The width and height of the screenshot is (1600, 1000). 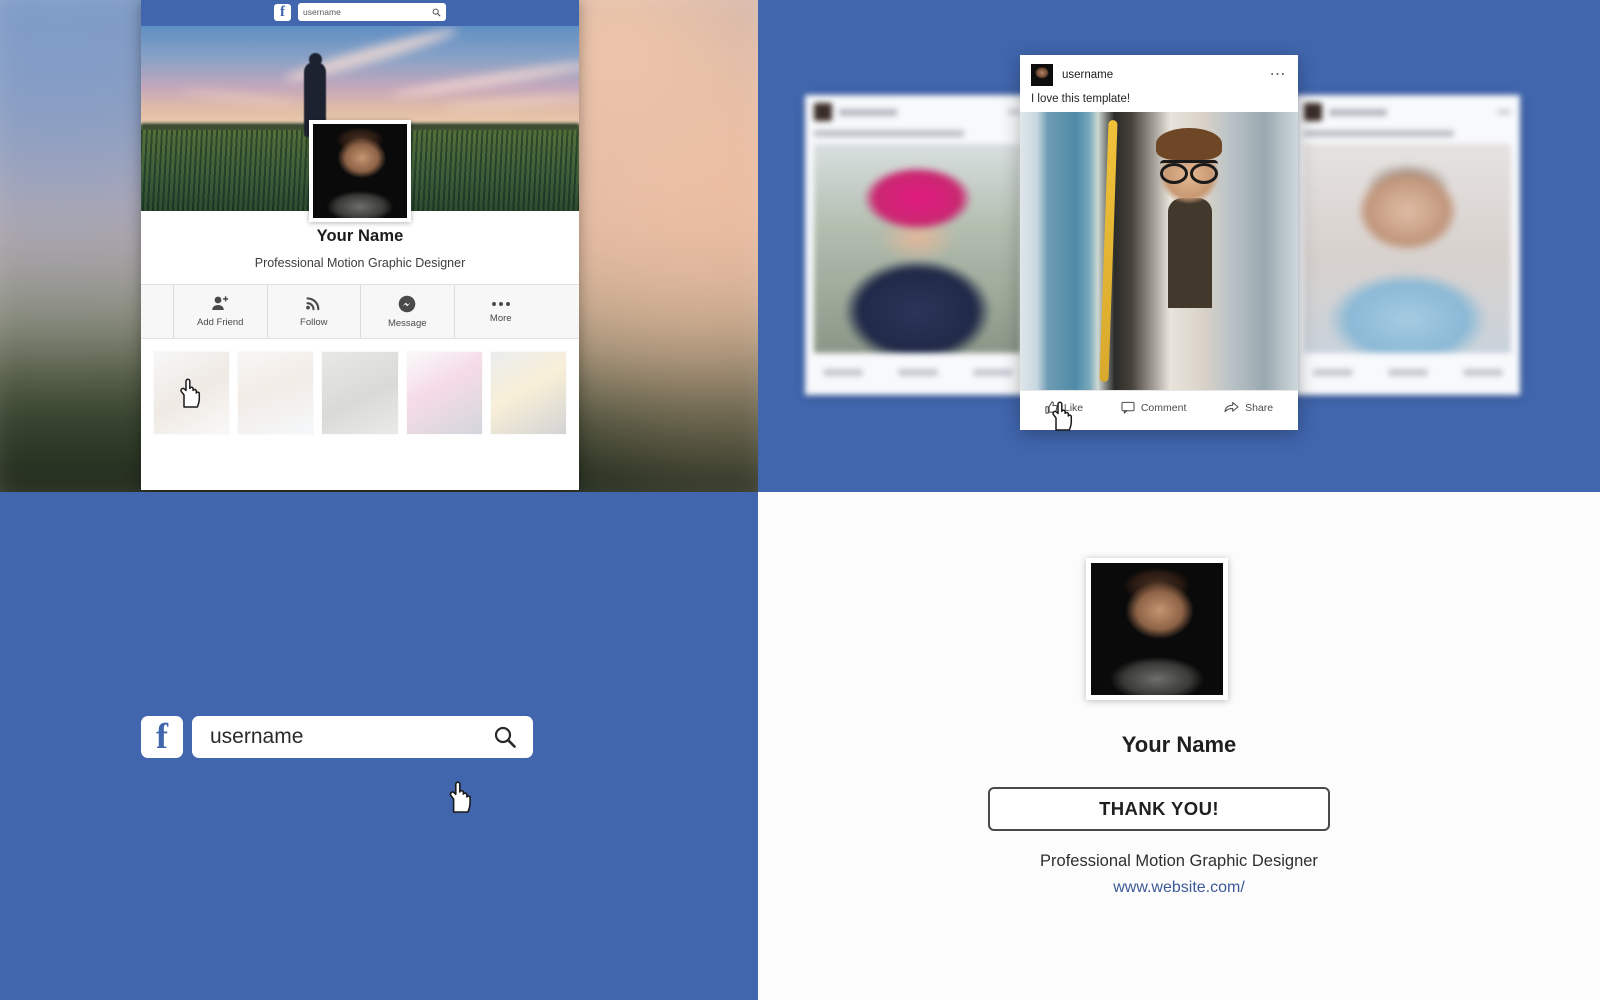 I want to click on post-action-bar: Like Comment Share, so click(x=1159, y=407).